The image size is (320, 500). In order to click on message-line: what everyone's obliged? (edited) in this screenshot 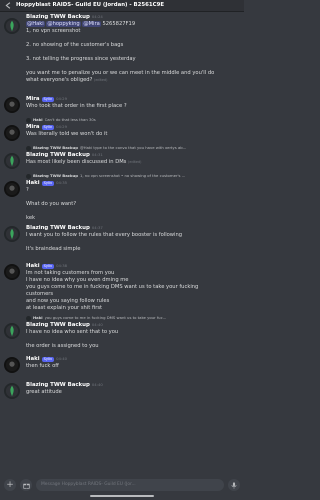, I will do `click(133, 80)`.